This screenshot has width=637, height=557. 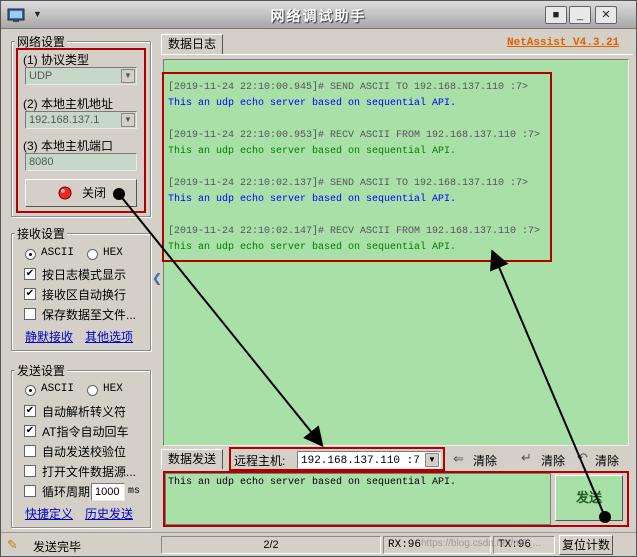 I want to click on remote-host-select: 192.168.137.110 :7 ▼, so click(x=369, y=460).